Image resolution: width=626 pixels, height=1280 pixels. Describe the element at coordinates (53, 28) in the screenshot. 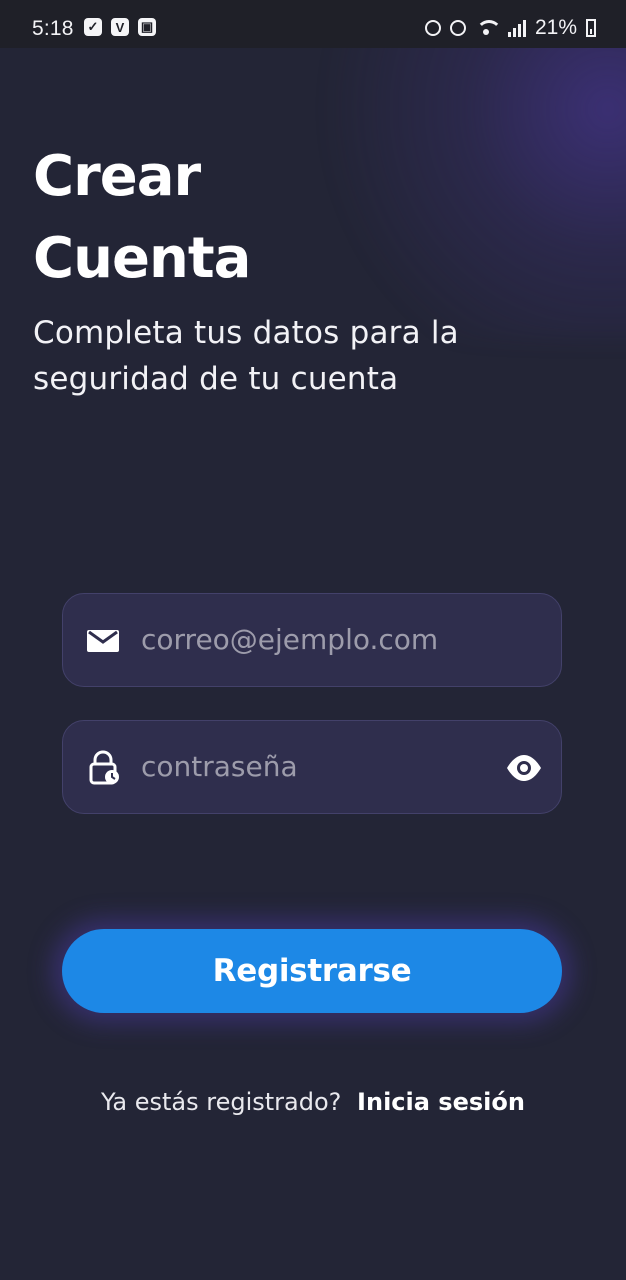

I see `status-time: 5:18` at that location.